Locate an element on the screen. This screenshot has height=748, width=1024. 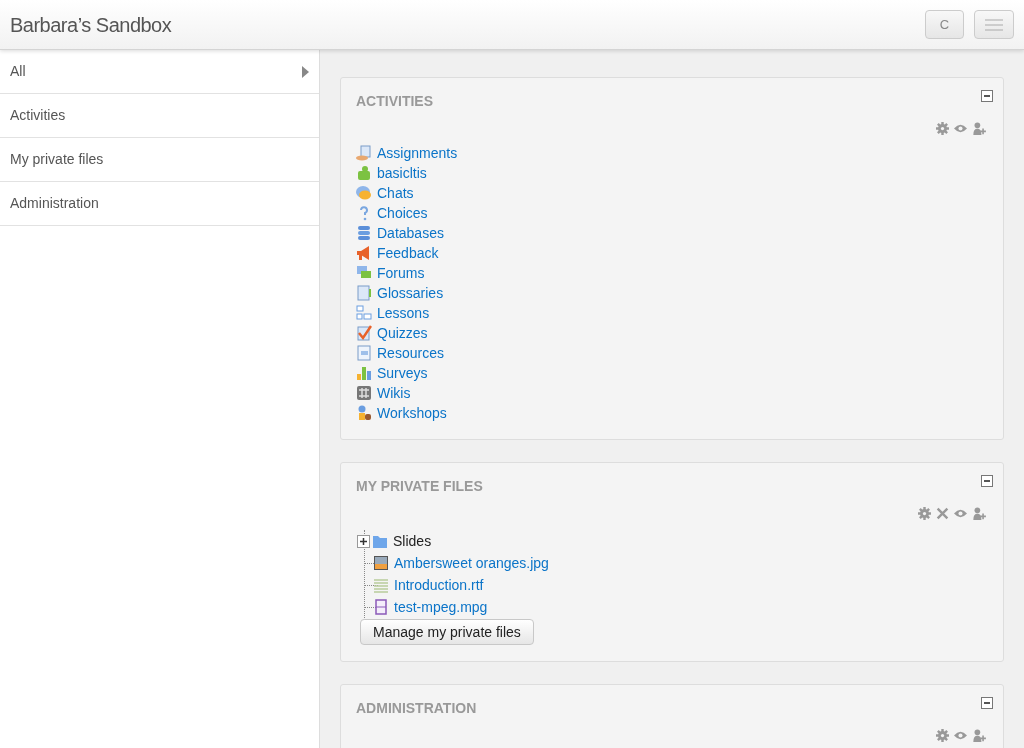
survey-icon is located at coordinates (364, 373).